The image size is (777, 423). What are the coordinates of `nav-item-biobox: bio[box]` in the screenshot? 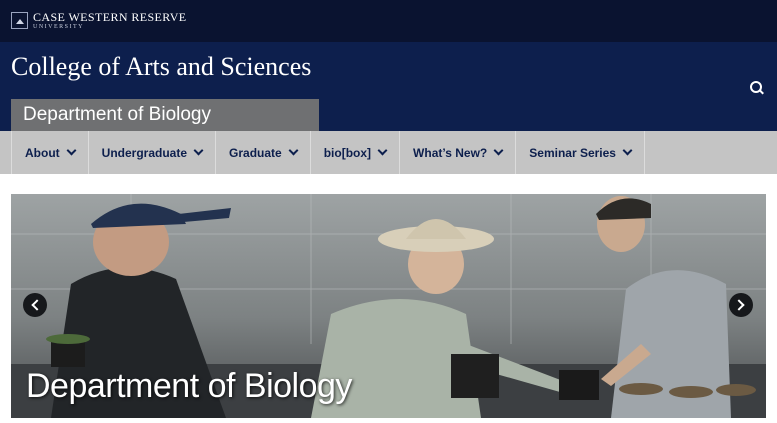 It's located at (356, 152).